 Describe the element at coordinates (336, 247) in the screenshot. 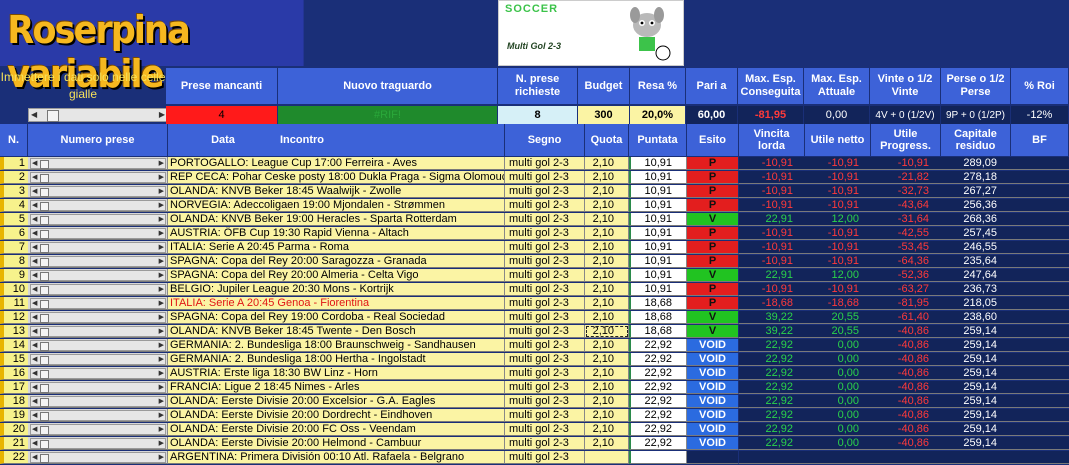

I see `match-cell: ITALIA: Serie A 20:45 Parma - Roma` at that location.